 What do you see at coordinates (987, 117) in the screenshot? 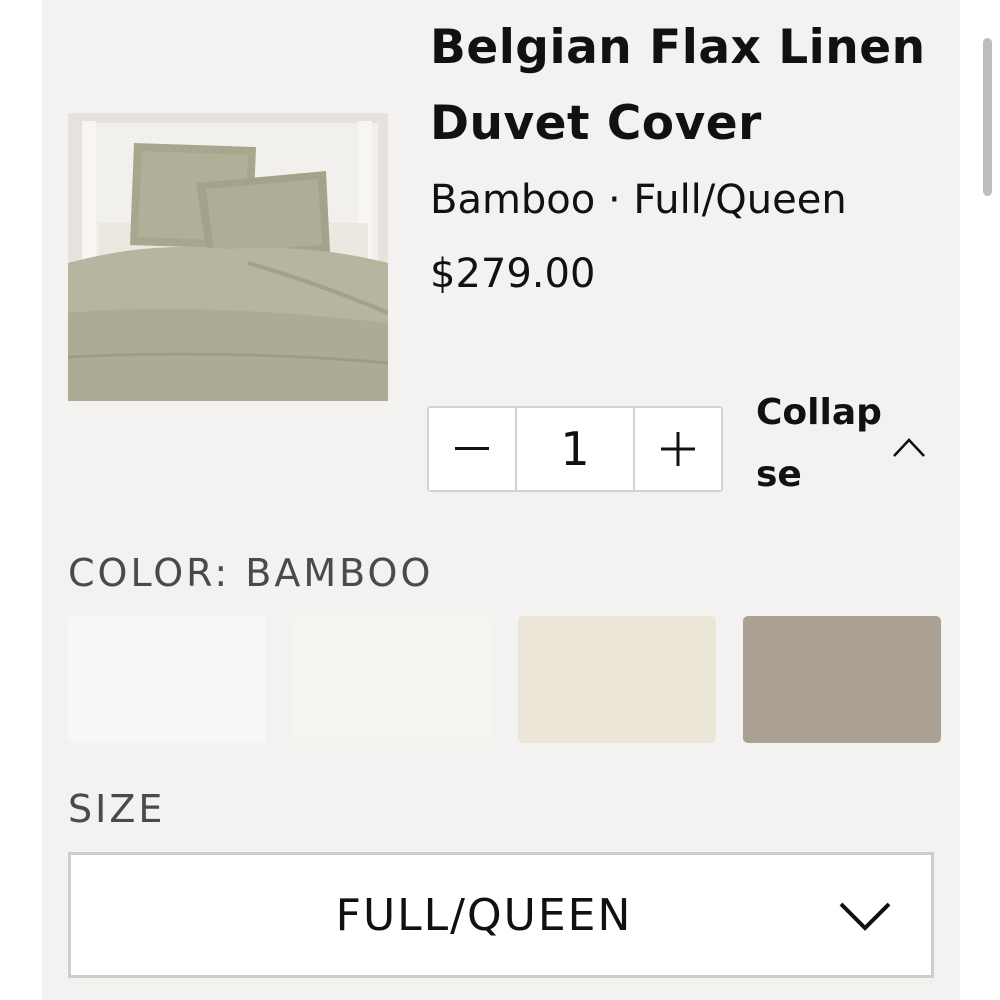
I see `scrollbar-thumb` at bounding box center [987, 117].